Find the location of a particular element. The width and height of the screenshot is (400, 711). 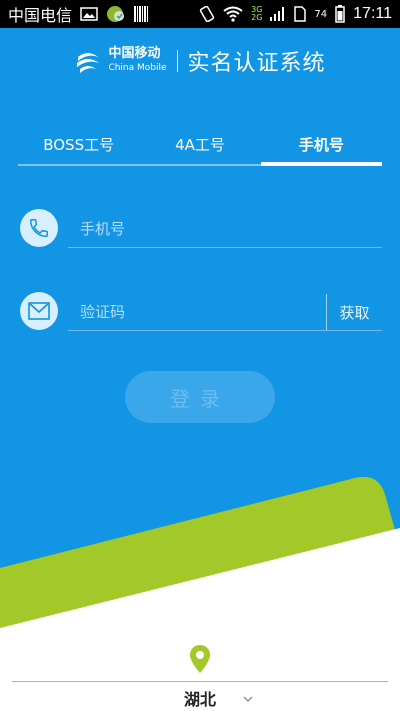

app-header: 中国移动 China Mobile 实名认证系统 is located at coordinates (200, 61).